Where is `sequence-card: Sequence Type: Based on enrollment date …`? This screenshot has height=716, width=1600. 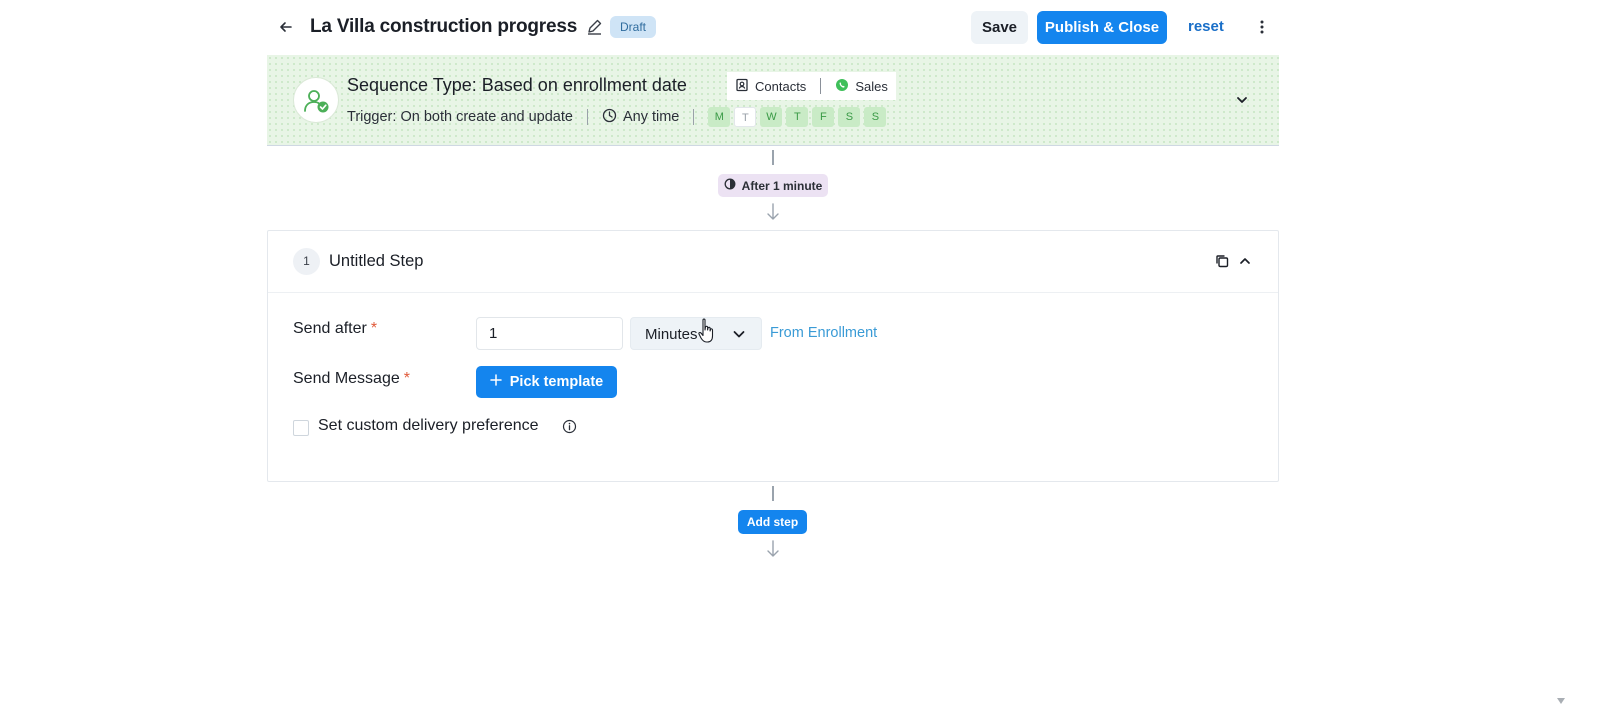
sequence-card: Sequence Type: Based on enrollment date … is located at coordinates (773, 100).